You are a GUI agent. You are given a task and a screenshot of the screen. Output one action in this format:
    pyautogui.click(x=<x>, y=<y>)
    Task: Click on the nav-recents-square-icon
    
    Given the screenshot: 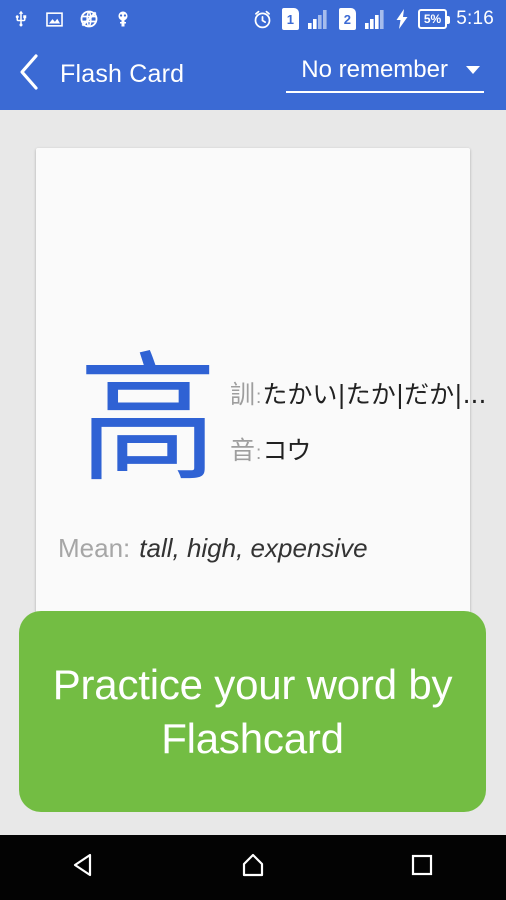 What is the action you would take?
    pyautogui.click(x=422, y=867)
    